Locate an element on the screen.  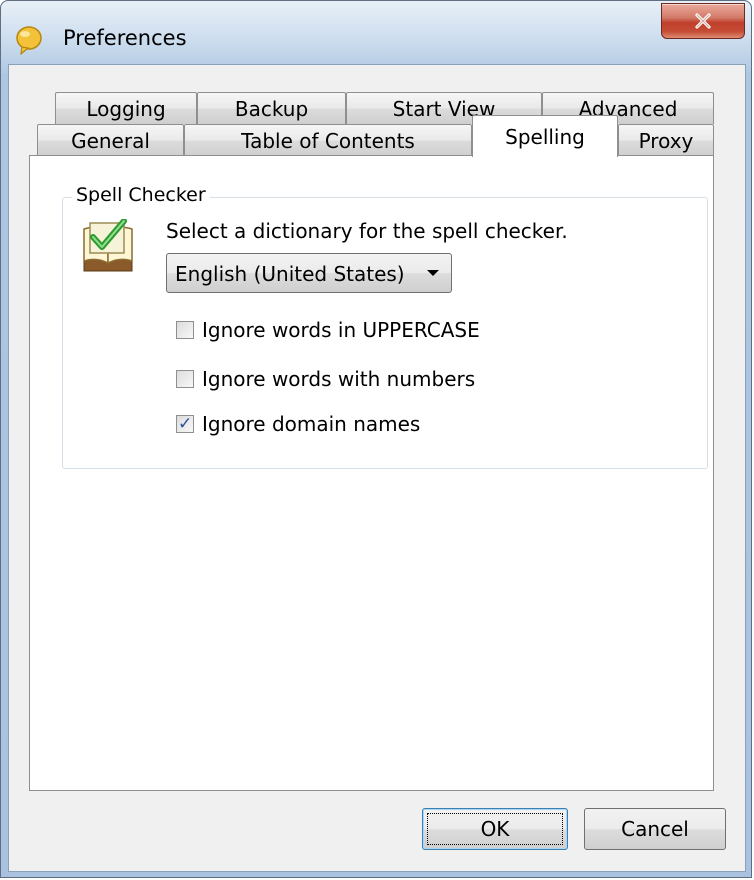
option-ignore-domains: ✓ Ignore domain names is located at coordinates (298, 424).